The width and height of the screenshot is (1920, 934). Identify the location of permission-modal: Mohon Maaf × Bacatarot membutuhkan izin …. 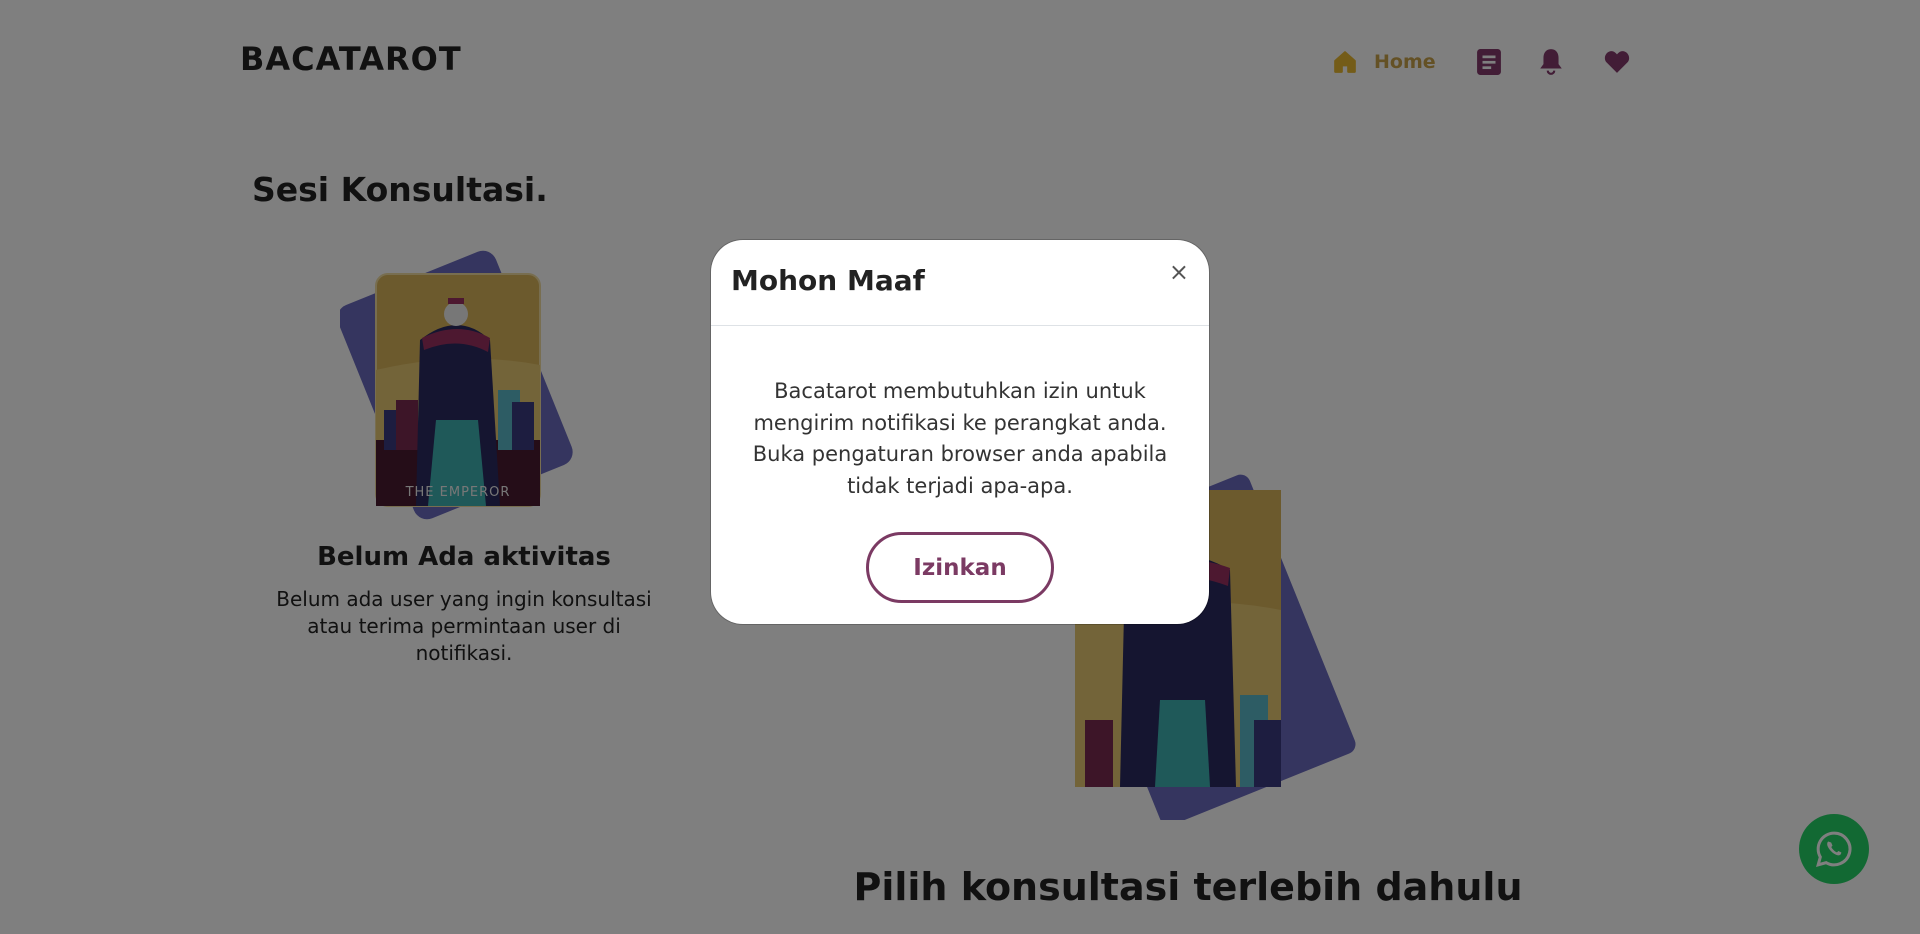
(960, 432).